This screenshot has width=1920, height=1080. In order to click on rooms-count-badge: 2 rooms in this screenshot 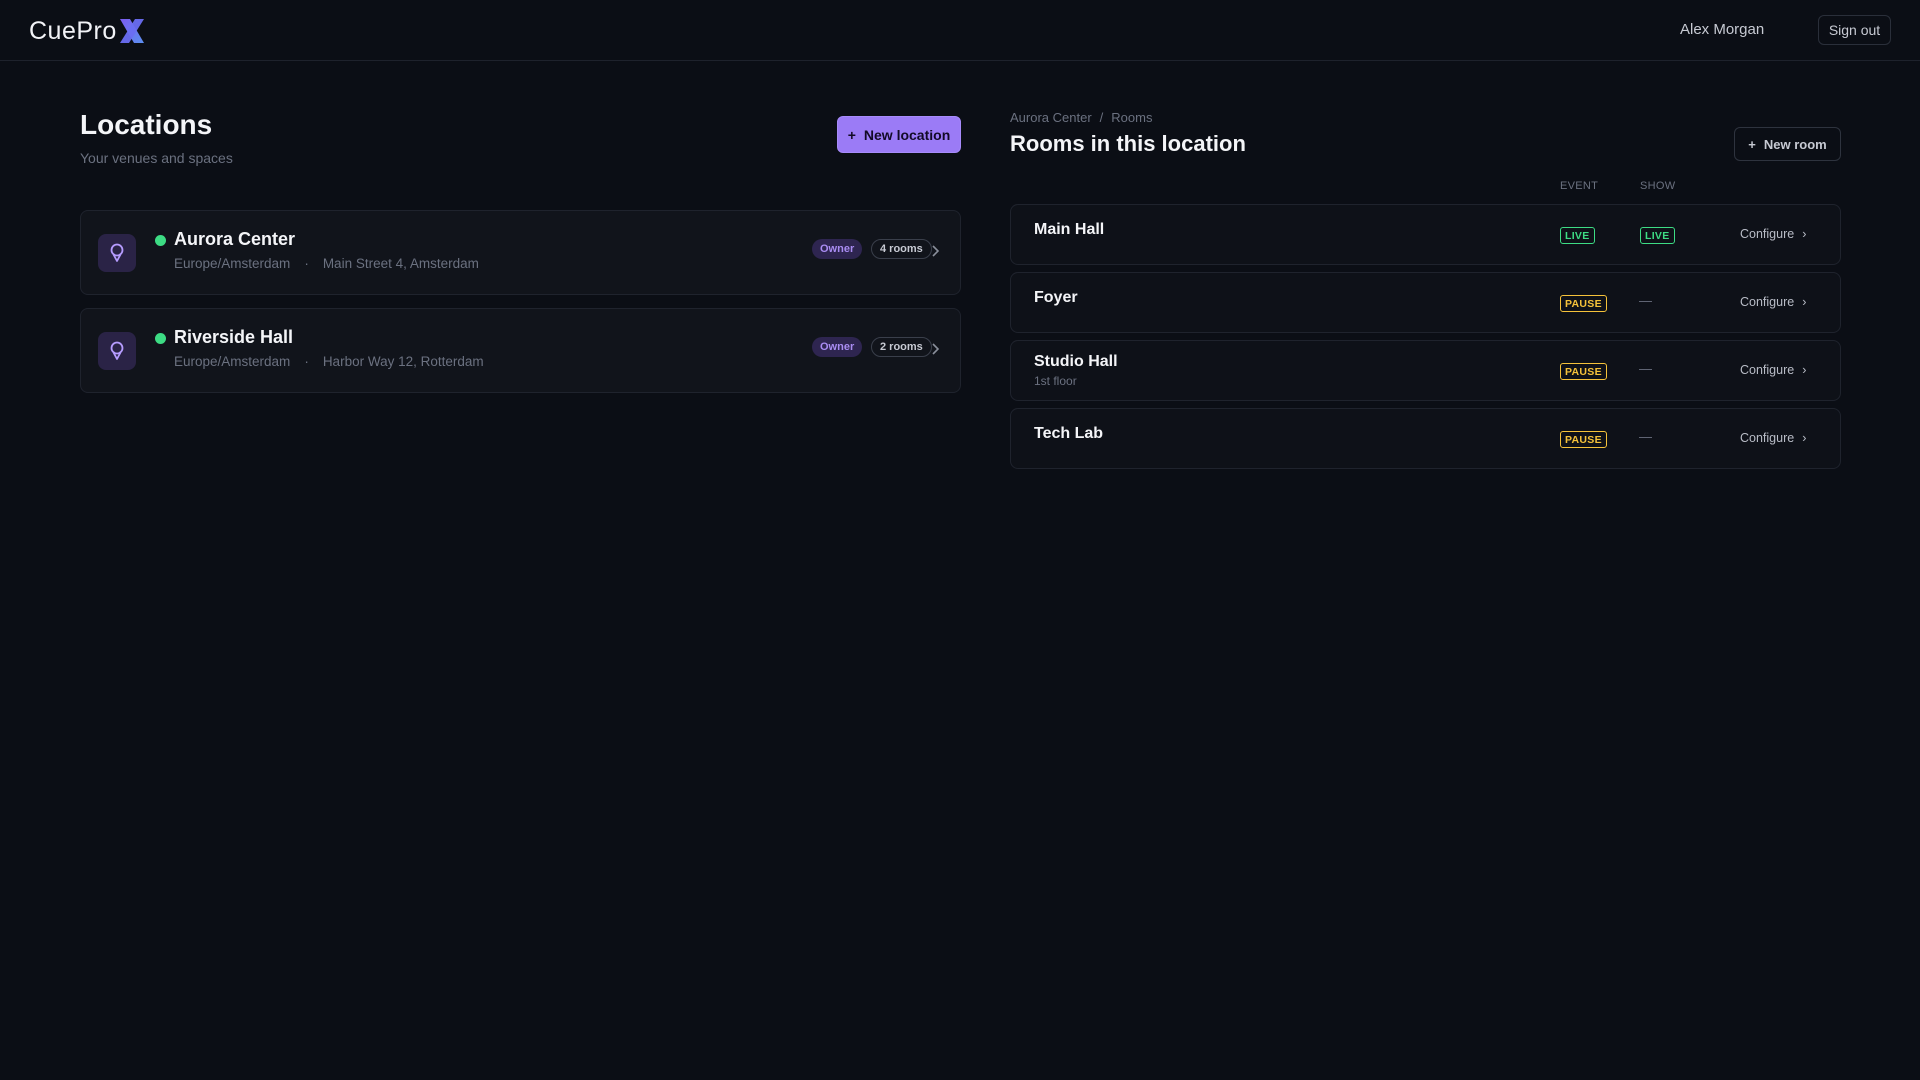, I will do `click(901, 347)`.